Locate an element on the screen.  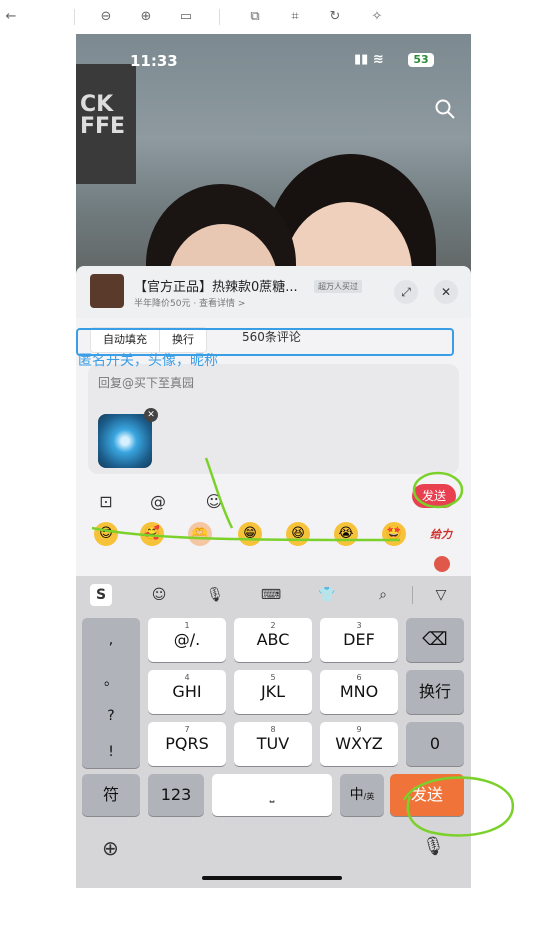
annotation-underline-stroke is located at coordinates (246, 534).